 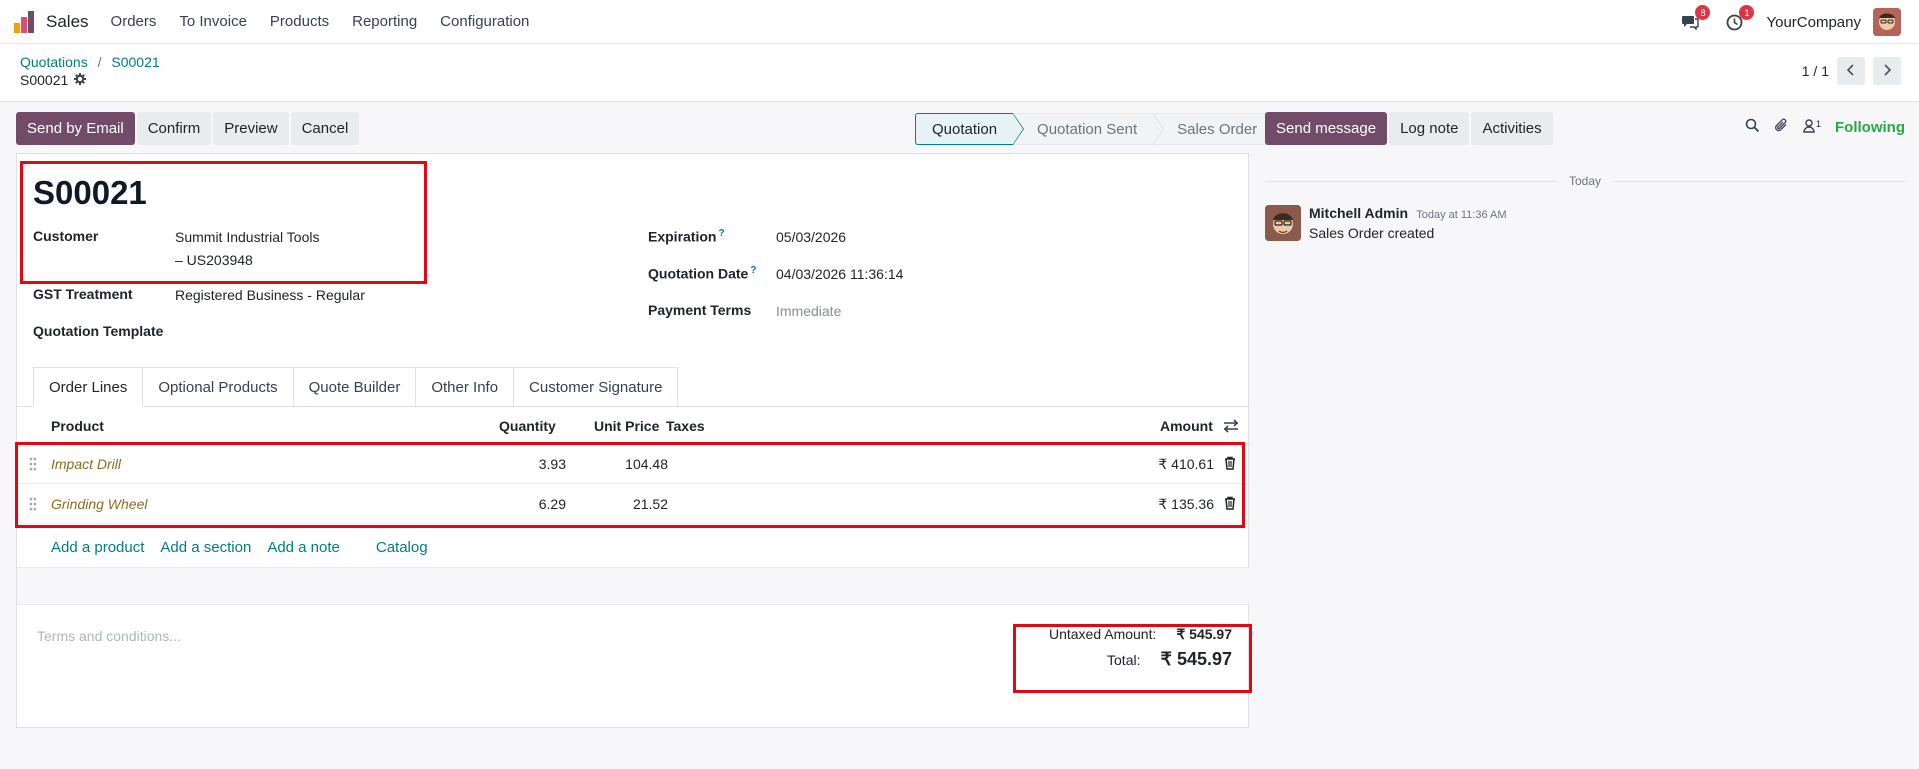 I want to click on chevron-right-icon, so click(x=1887, y=71).